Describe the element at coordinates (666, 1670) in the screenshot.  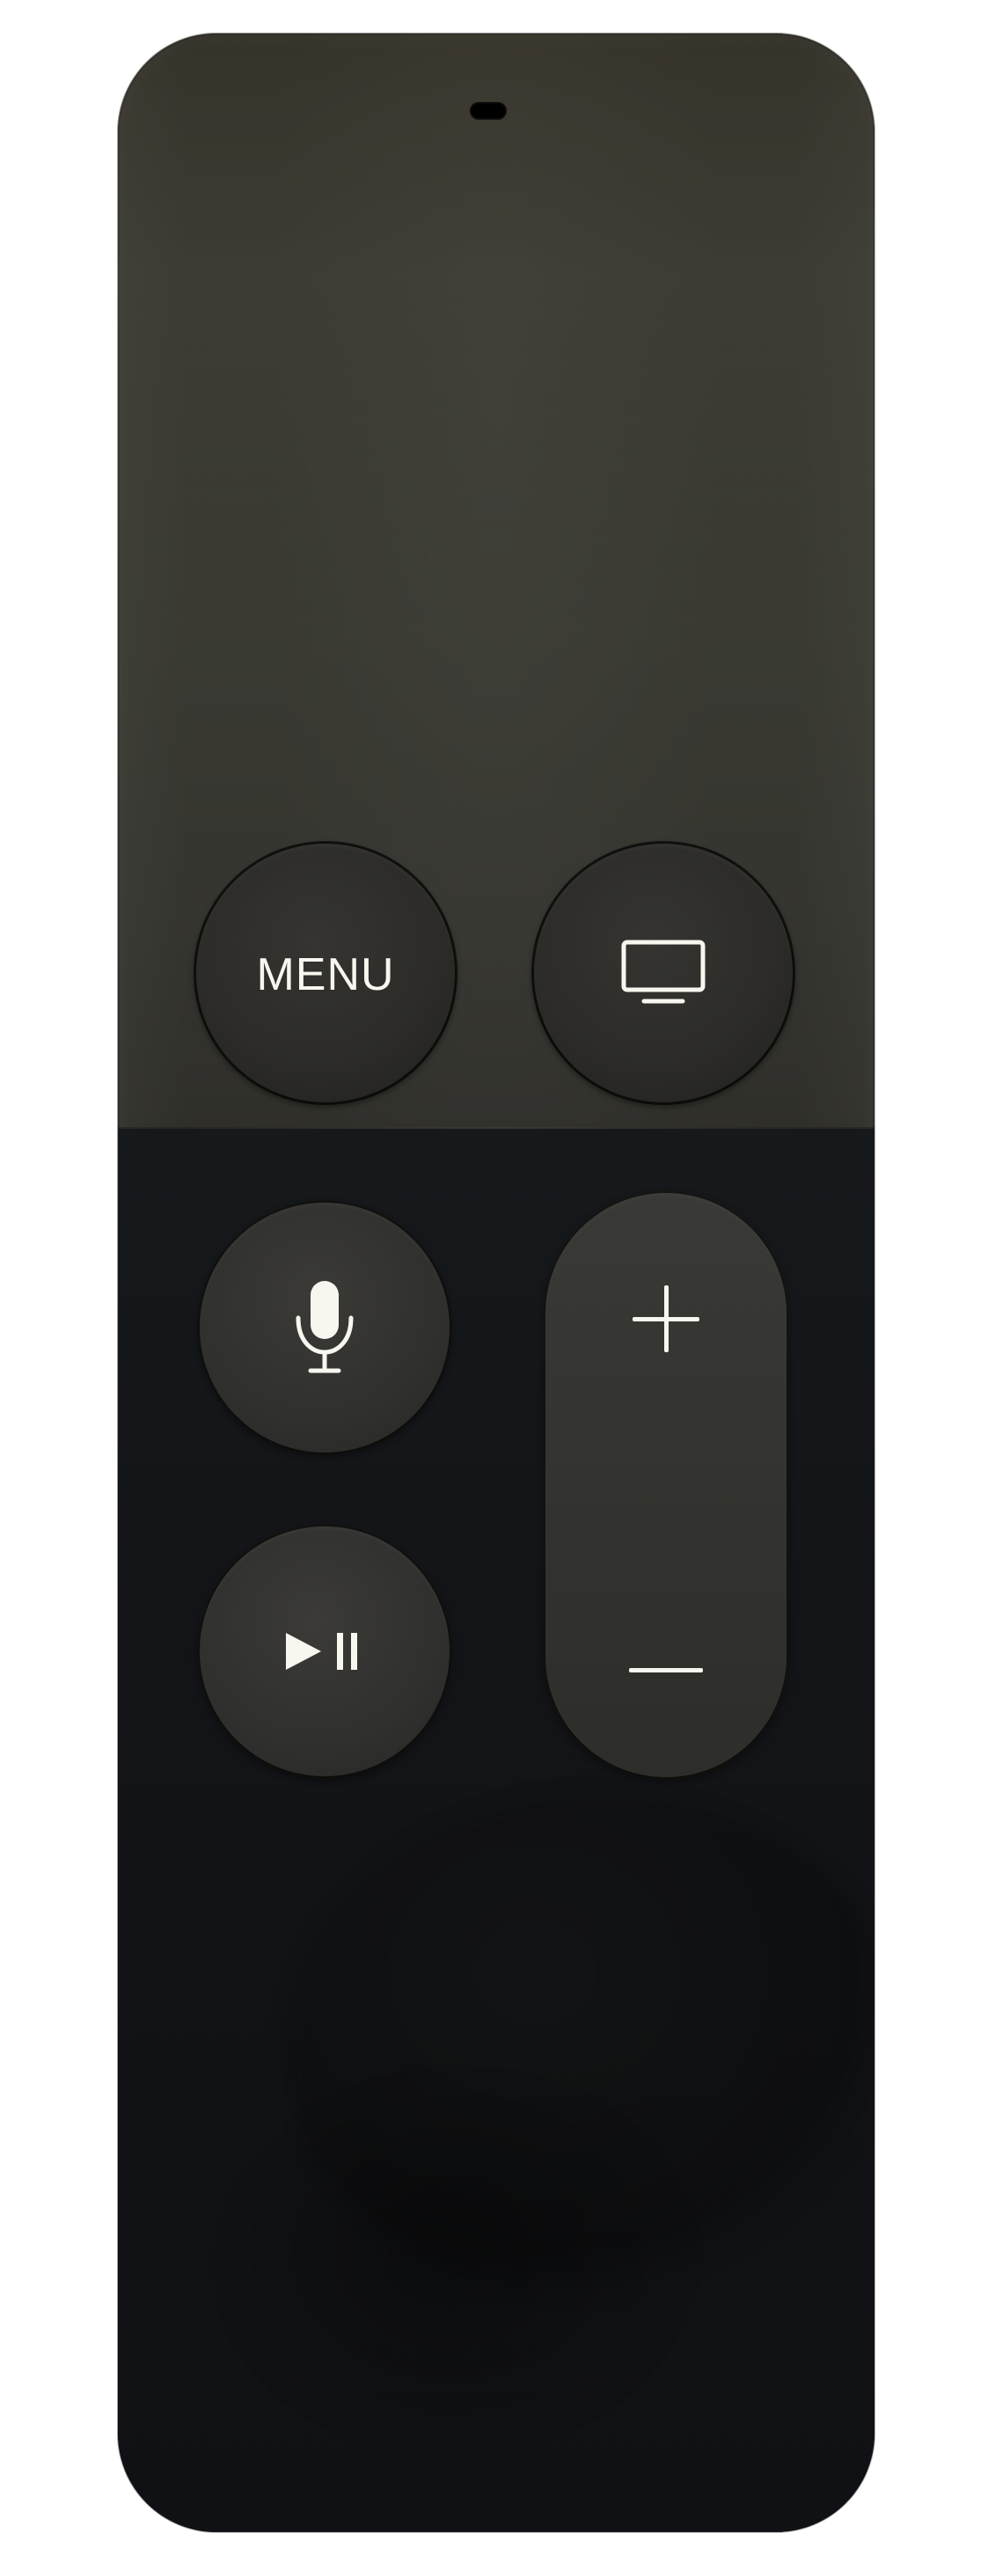
I see `minus-icon` at that location.